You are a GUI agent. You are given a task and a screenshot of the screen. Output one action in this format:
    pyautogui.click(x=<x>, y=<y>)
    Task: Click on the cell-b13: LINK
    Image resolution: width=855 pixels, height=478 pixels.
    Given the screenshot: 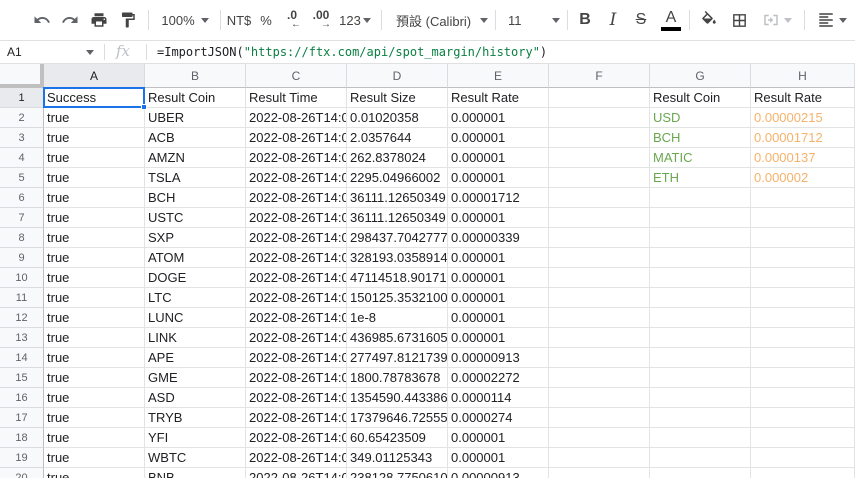 What is the action you would take?
    pyautogui.click(x=195, y=338)
    